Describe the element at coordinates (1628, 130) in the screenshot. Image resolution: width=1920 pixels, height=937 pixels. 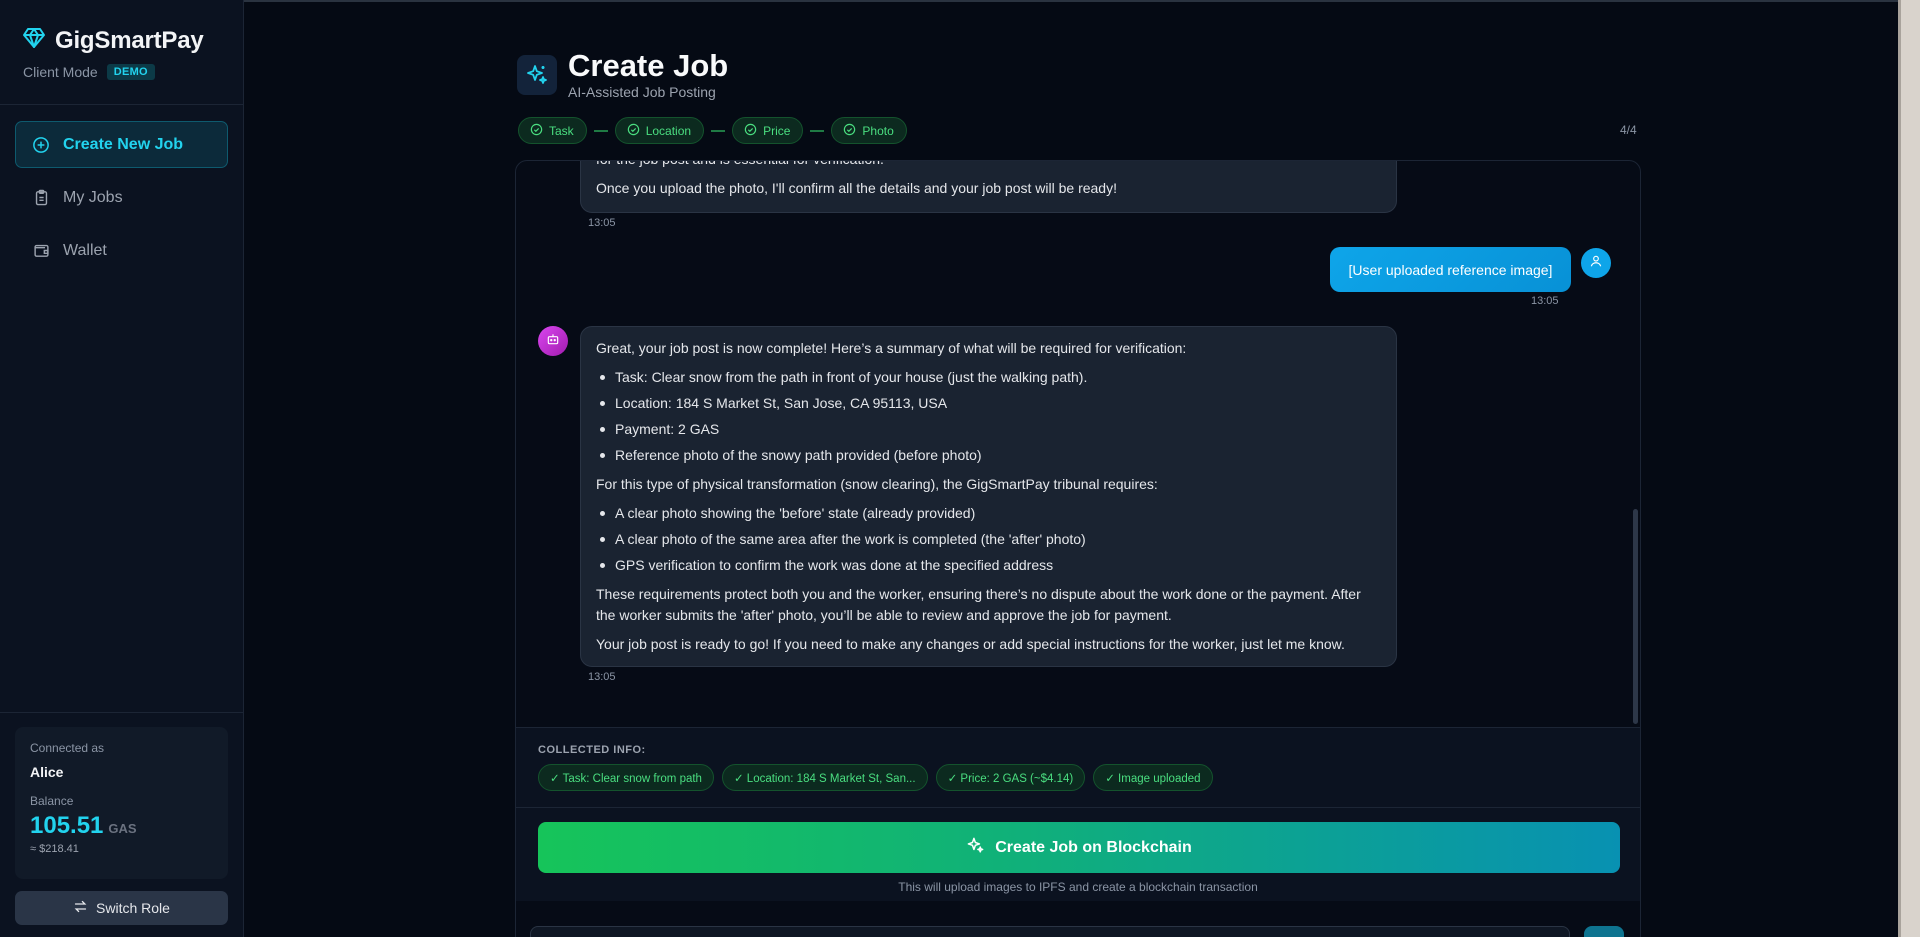
I see `step-count: 4/4` at that location.